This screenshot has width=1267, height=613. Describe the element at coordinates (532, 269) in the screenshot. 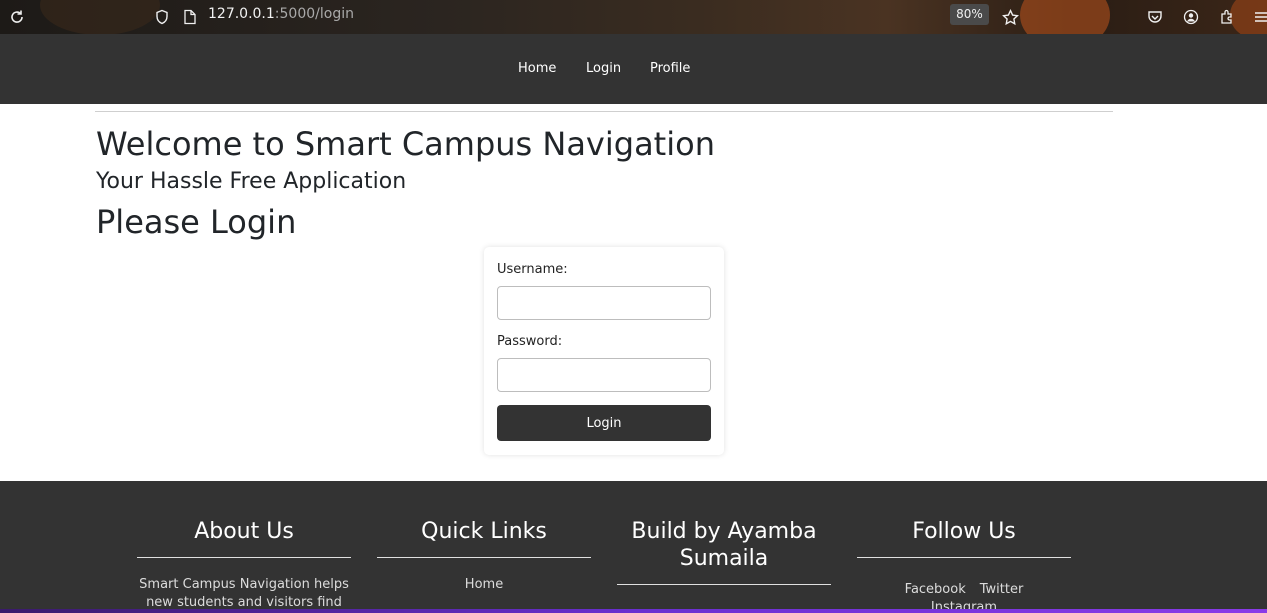

I see `username-label: Username:` at that location.